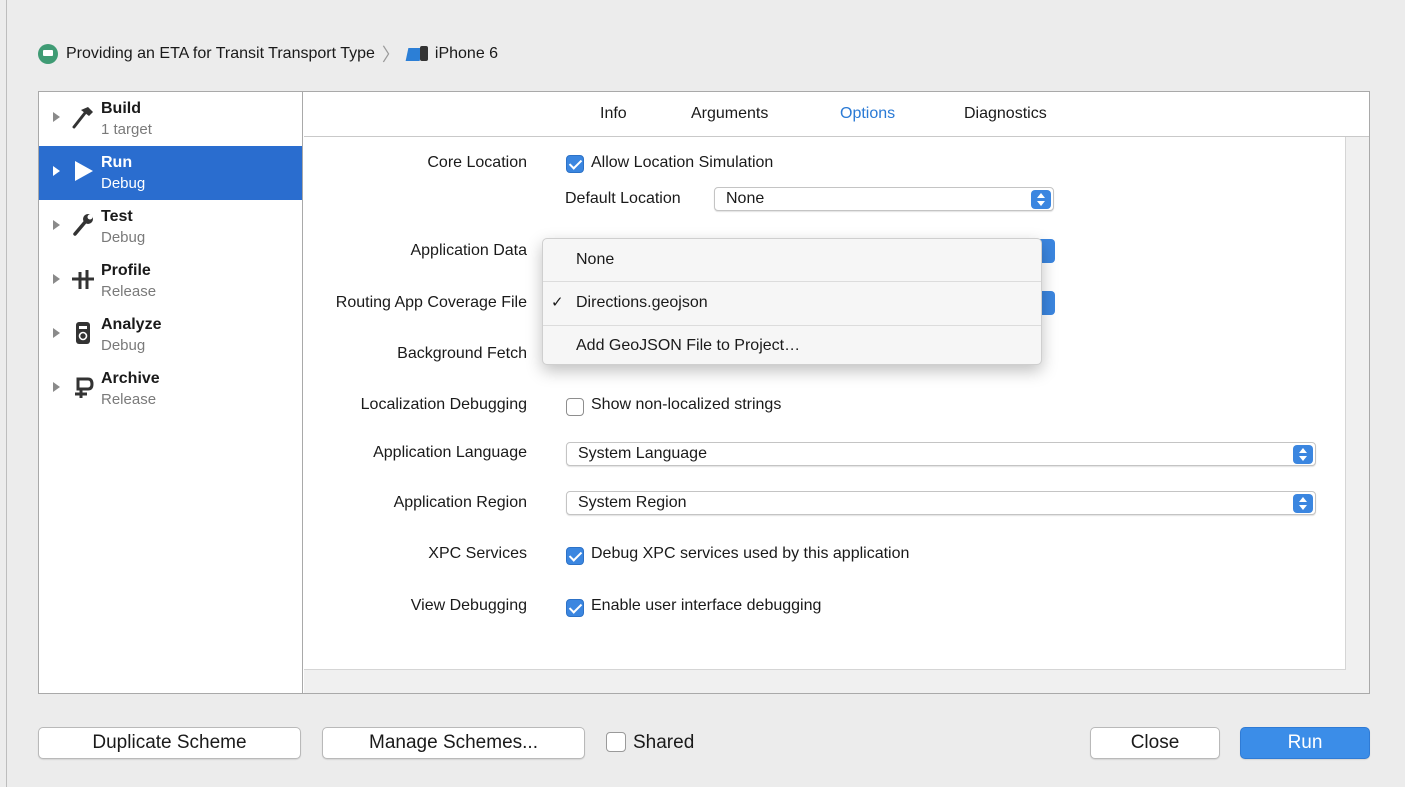 This screenshot has height=787, width=1405. I want to click on enable-ui-debugging-checkbox, so click(575, 608).